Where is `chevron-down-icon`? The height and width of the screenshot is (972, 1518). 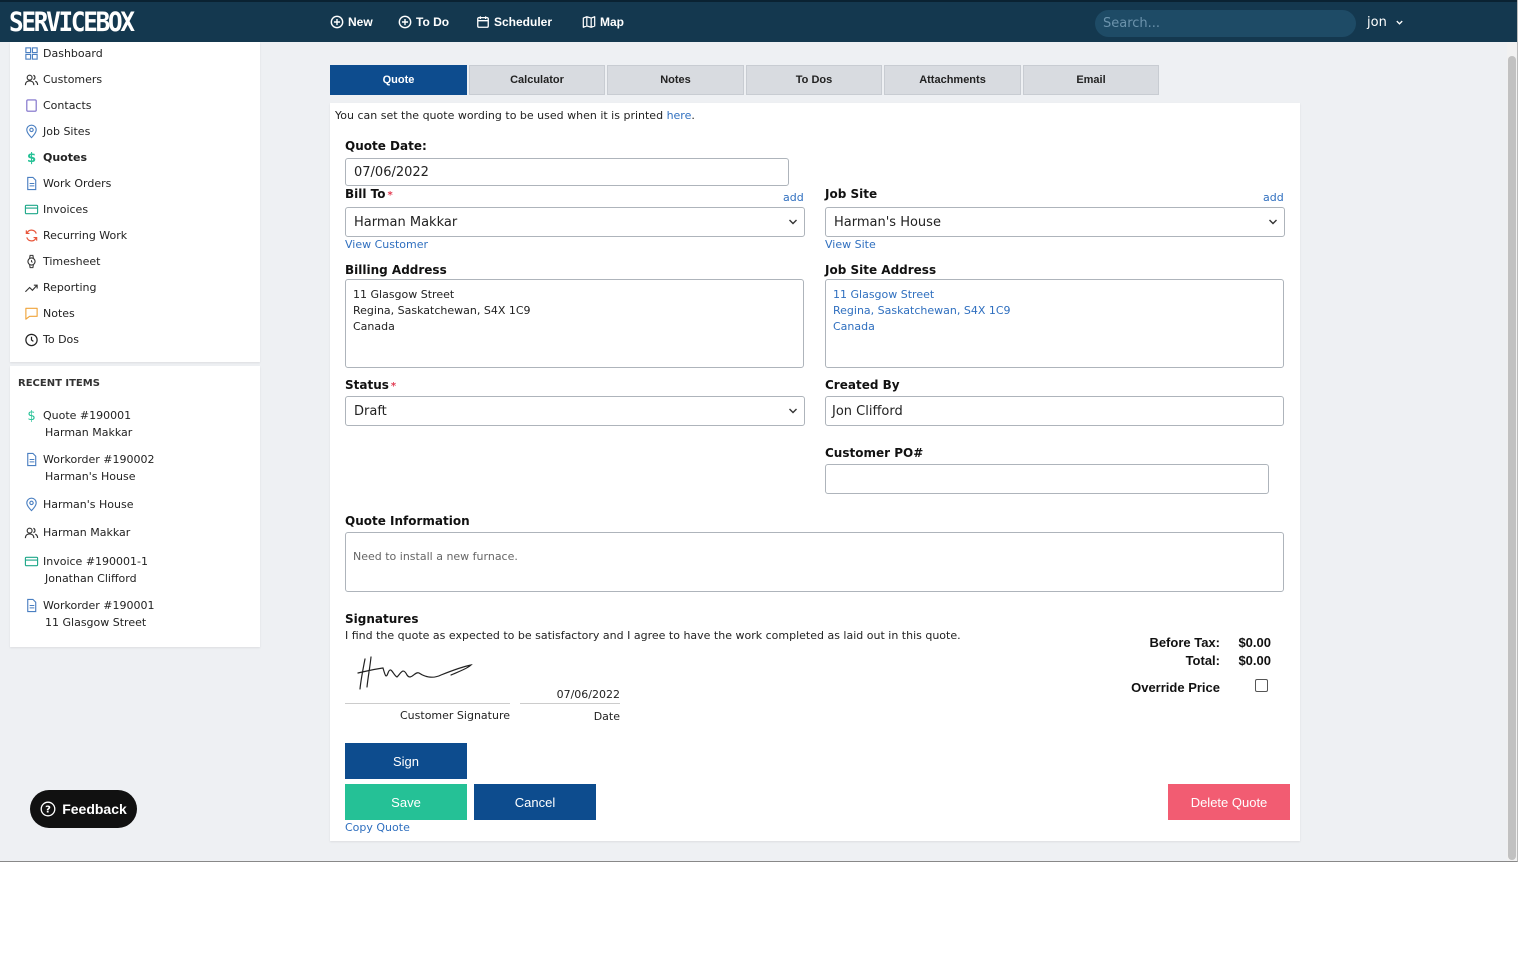
chevron-down-icon is located at coordinates (793, 222).